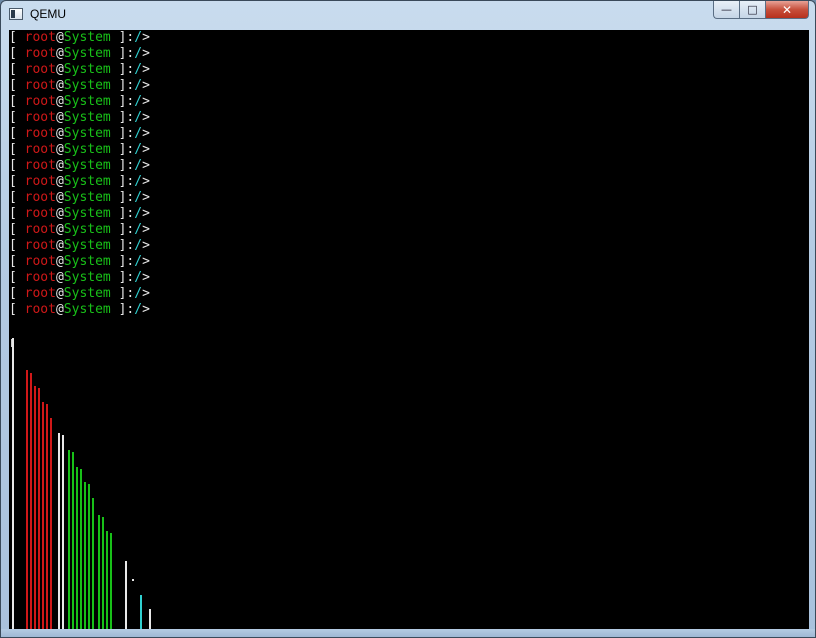 Image resolution: width=816 pixels, height=638 pixels. What do you see at coordinates (16, 14) in the screenshot?
I see `qemu-app-icon` at bounding box center [16, 14].